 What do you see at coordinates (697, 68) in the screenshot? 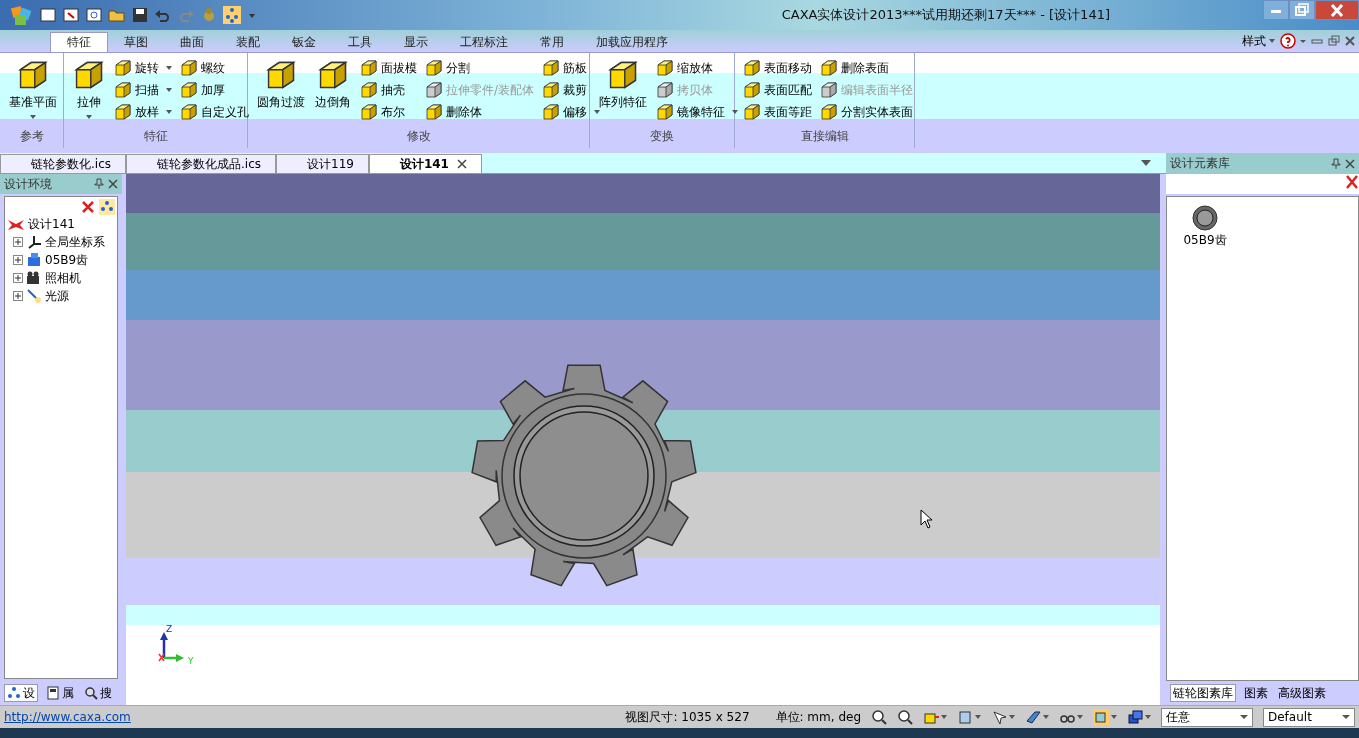
I see `ribbon-button: 缩放体` at bounding box center [697, 68].